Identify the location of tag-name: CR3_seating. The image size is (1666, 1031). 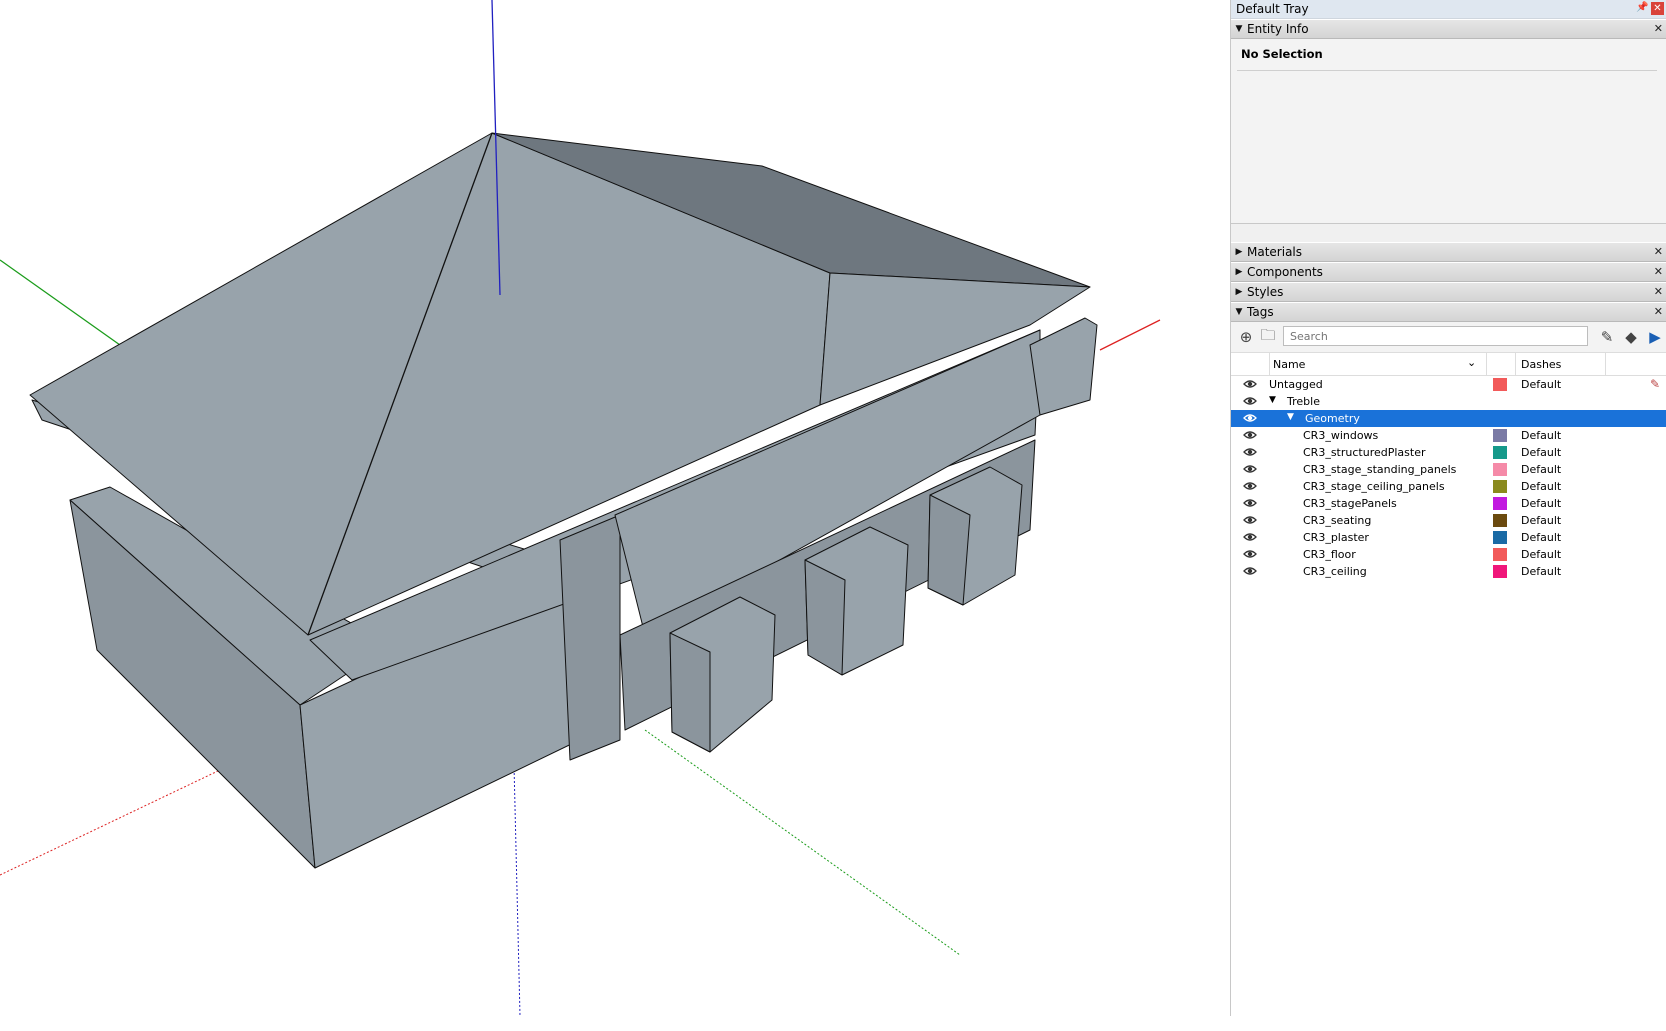
(1337, 520).